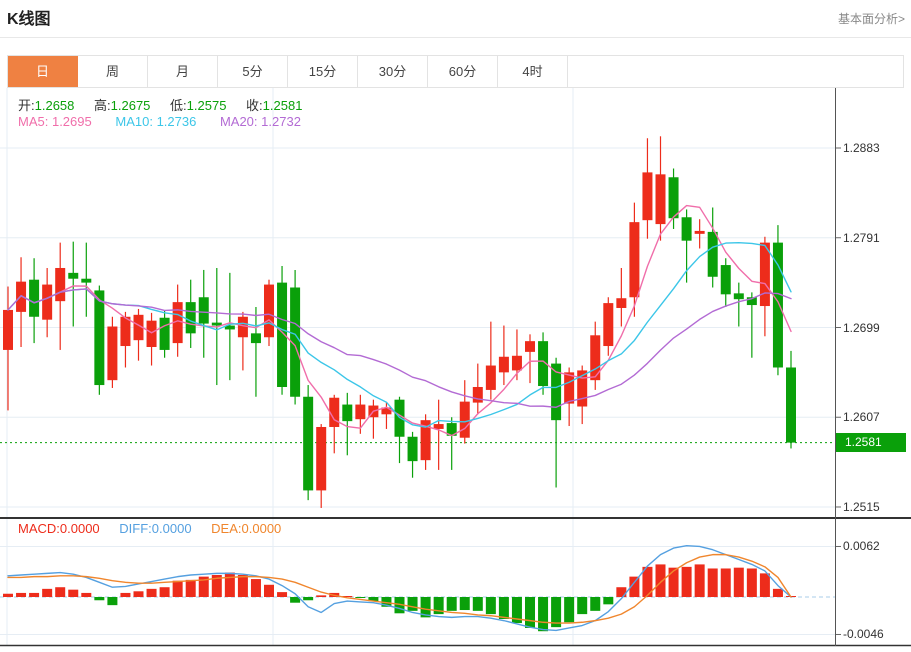  I want to click on current-price-badge: 1.2581, so click(871, 442).